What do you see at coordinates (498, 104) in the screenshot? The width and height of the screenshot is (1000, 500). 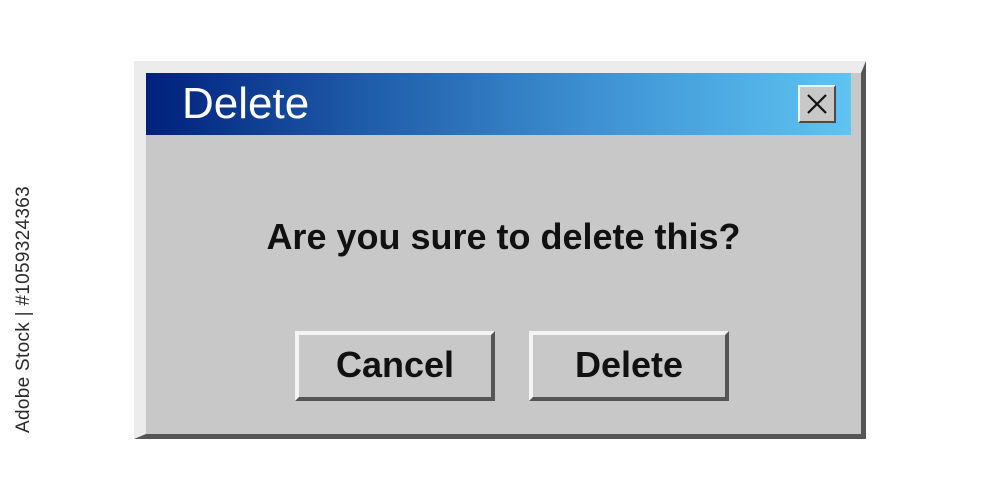 I see `dialog-titlebar: Delete` at bounding box center [498, 104].